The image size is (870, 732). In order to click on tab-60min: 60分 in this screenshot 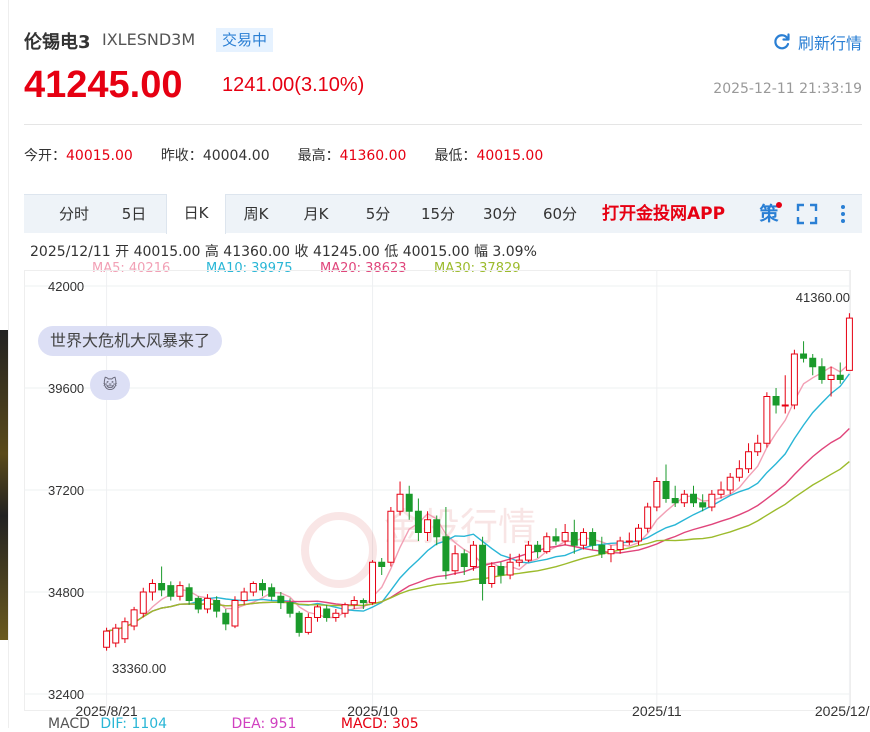, I will do `click(560, 214)`.